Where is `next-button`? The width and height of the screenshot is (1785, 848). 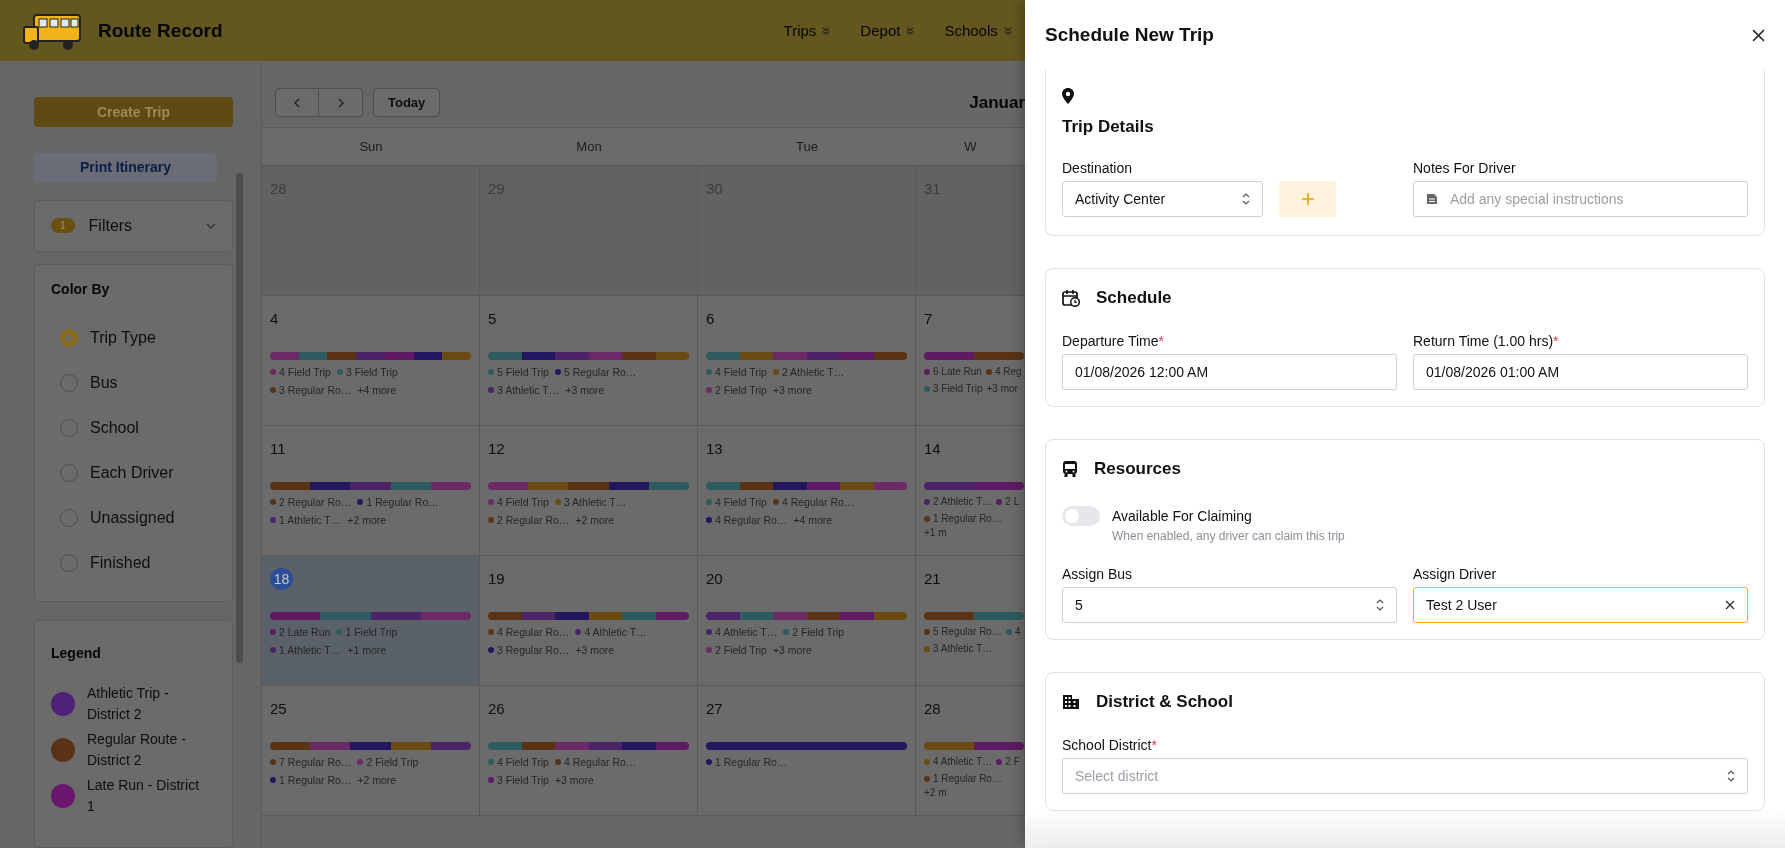
next-button is located at coordinates (341, 102).